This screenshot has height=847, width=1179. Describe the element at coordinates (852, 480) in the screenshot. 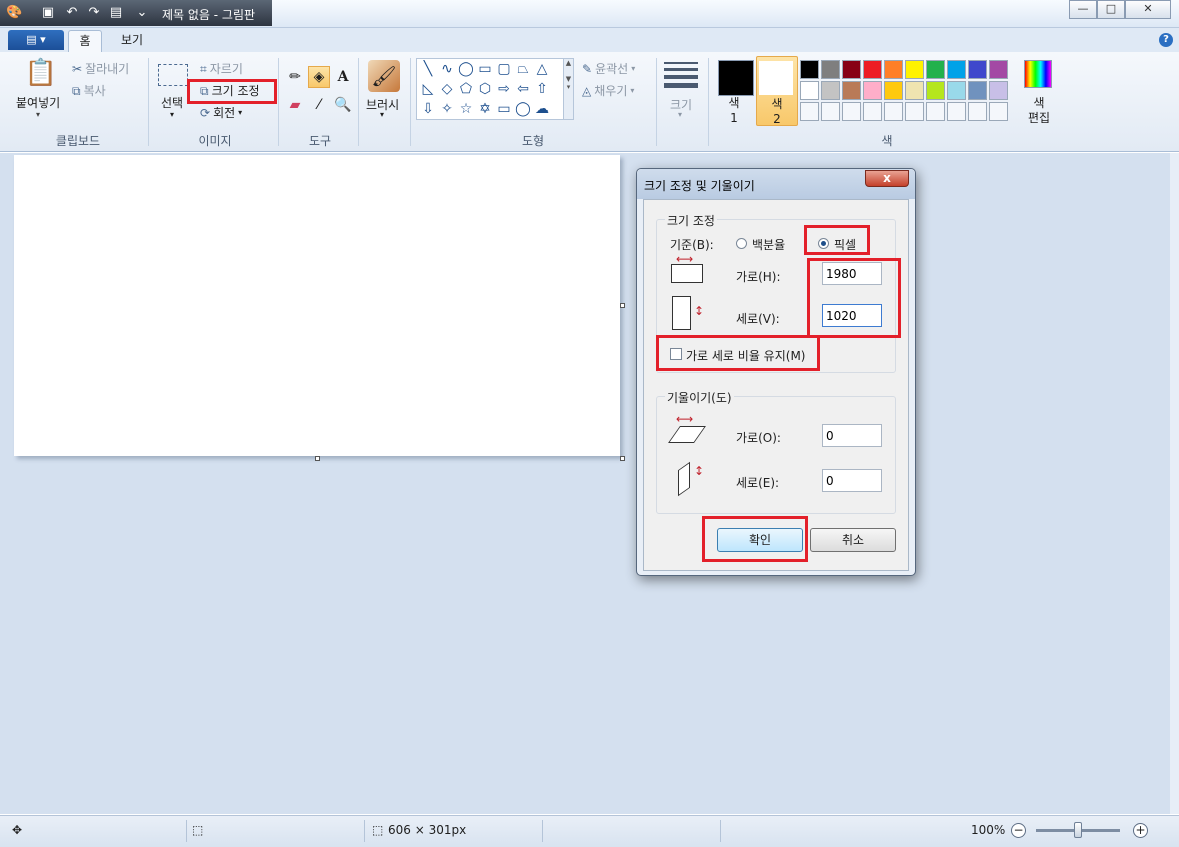

I see `skew-vertical-input` at that location.